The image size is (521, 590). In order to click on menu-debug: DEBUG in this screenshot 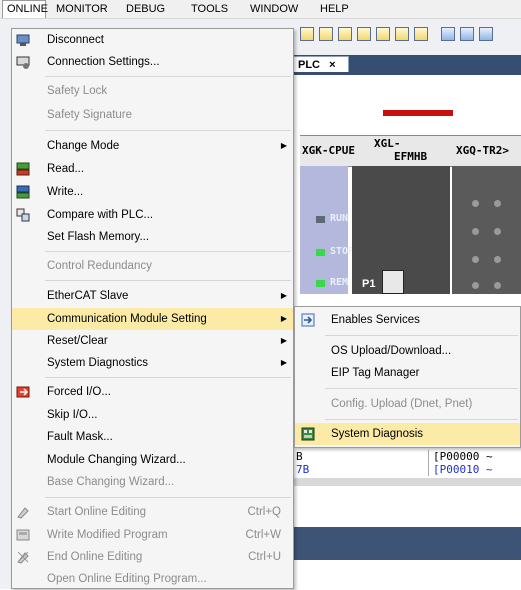, I will do `click(145, 9)`.